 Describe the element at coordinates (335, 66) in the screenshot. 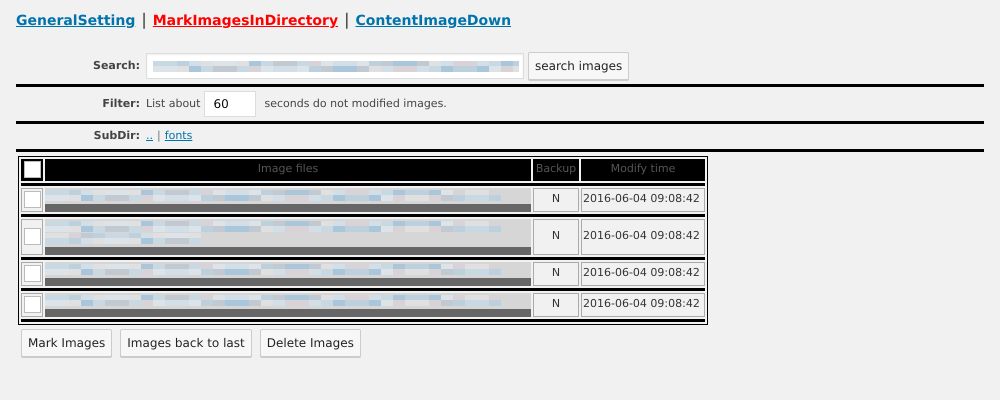

I see `search-field` at that location.